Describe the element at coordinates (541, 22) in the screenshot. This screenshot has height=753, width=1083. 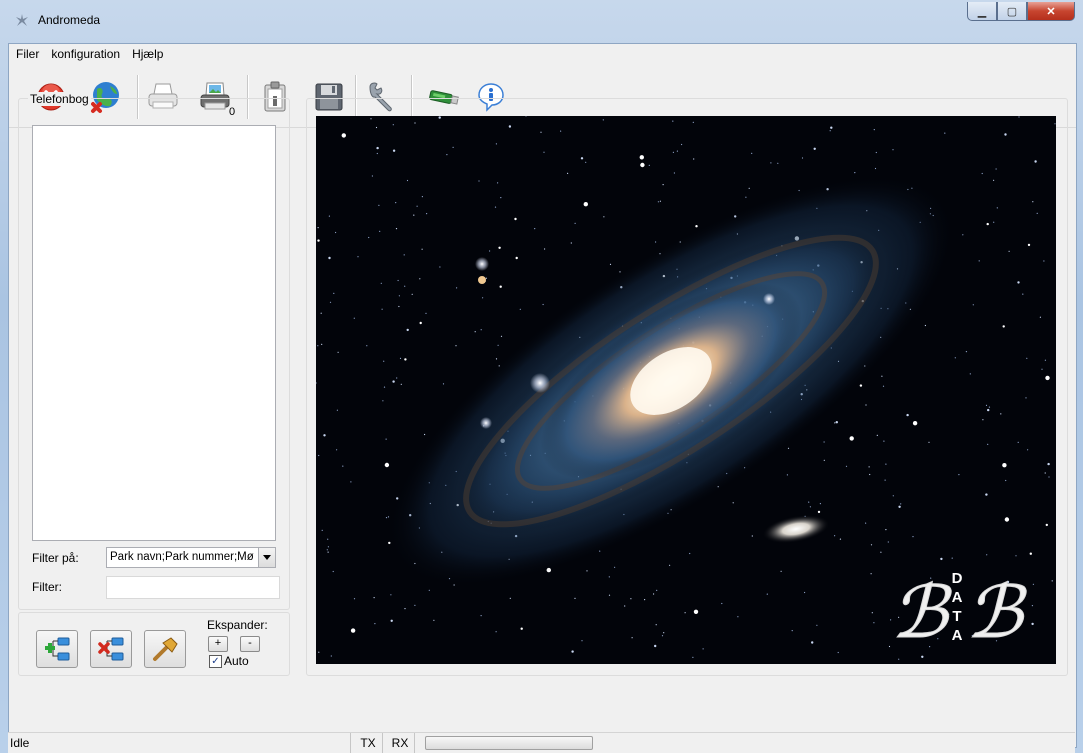
I see `title-bar: Andromeda ▁ ▢ ✕` at that location.